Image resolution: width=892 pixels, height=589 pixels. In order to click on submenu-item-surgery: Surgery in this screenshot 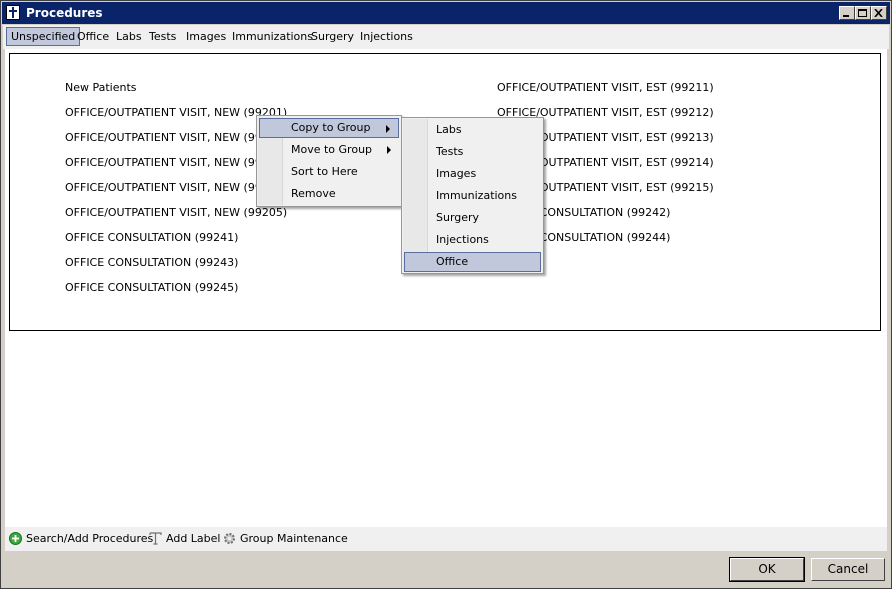, I will do `click(472, 218)`.